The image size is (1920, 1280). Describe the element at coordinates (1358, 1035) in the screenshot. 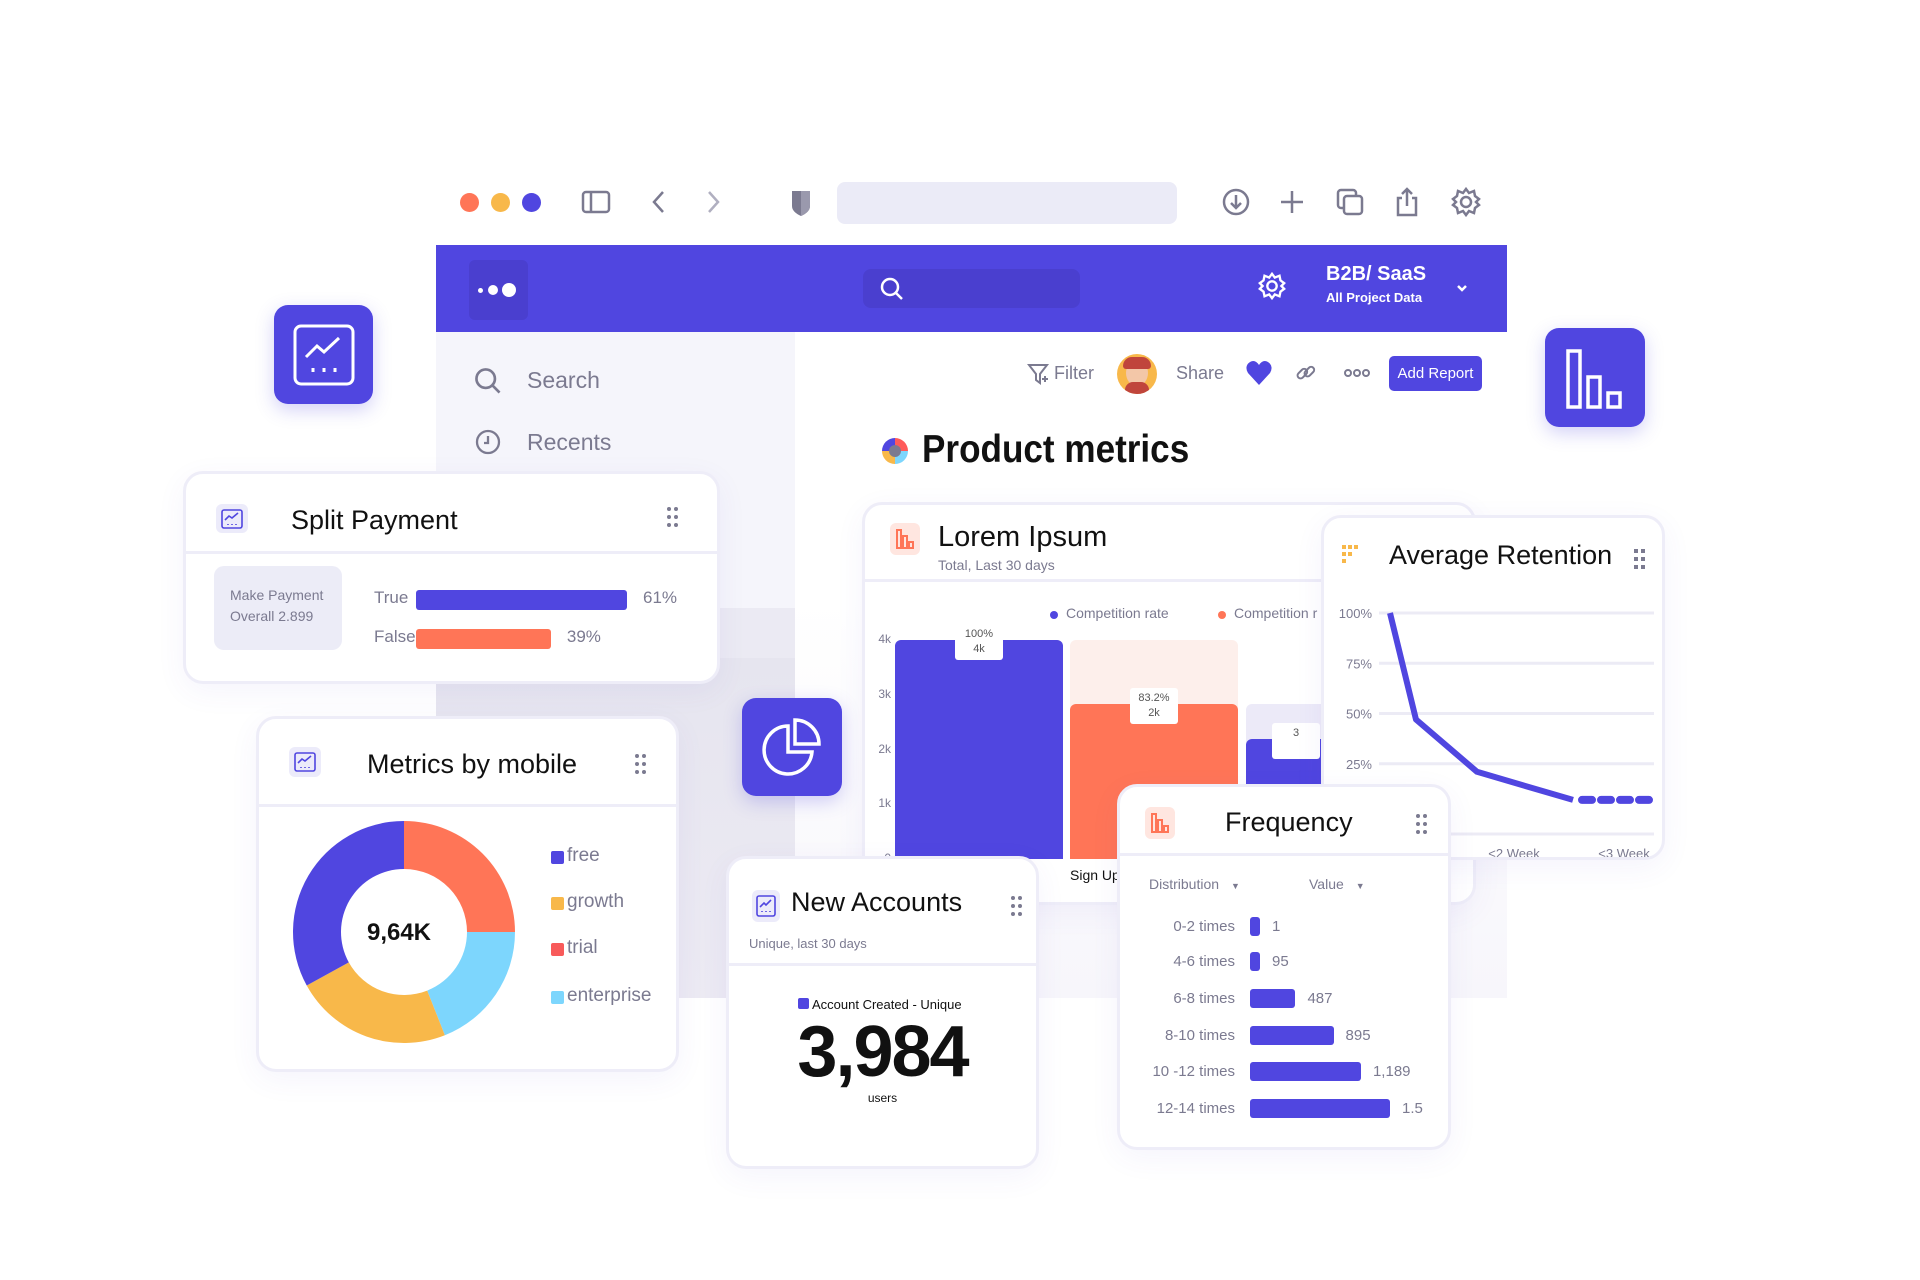

I see `bar-value: 895` at that location.